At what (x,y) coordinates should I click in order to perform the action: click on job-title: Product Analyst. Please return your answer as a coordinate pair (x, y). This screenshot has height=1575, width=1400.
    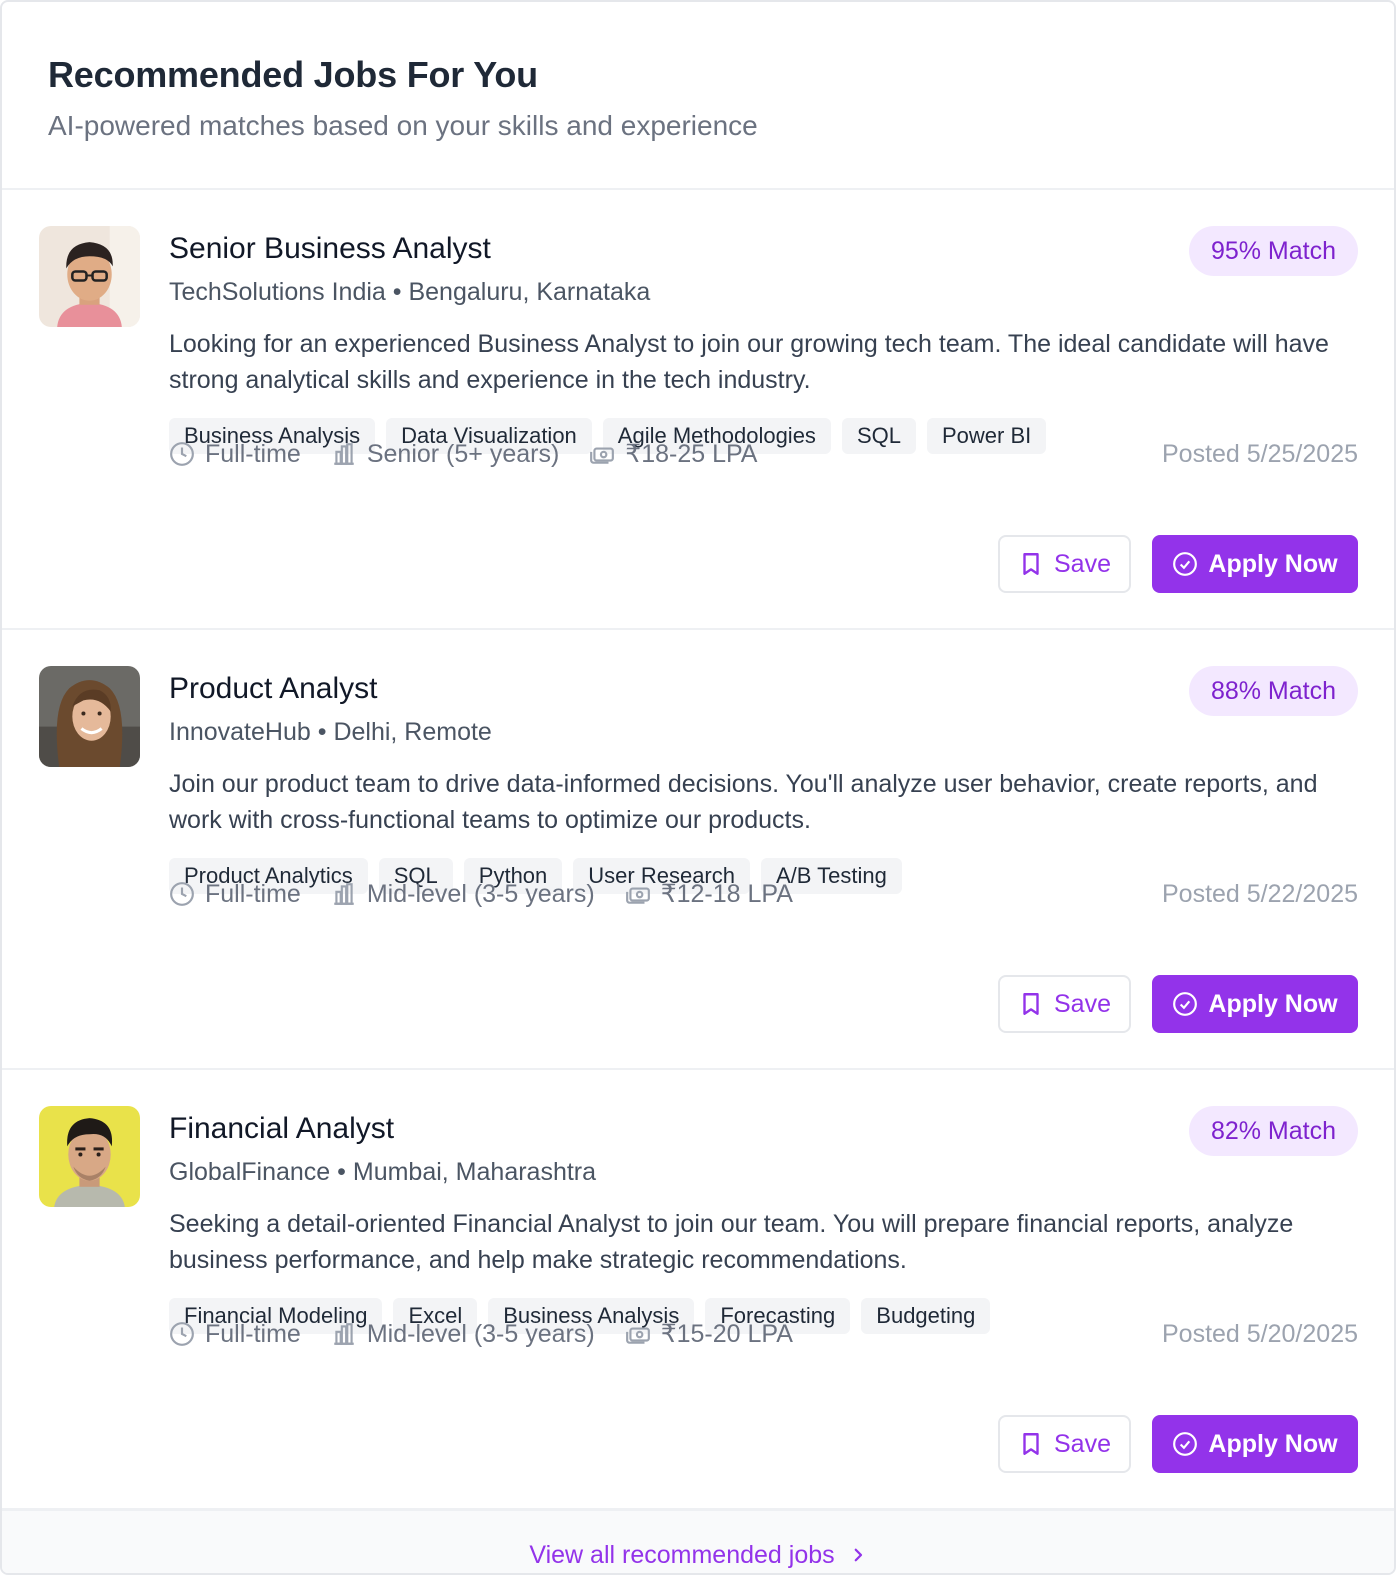
    Looking at the image, I should click on (763, 689).